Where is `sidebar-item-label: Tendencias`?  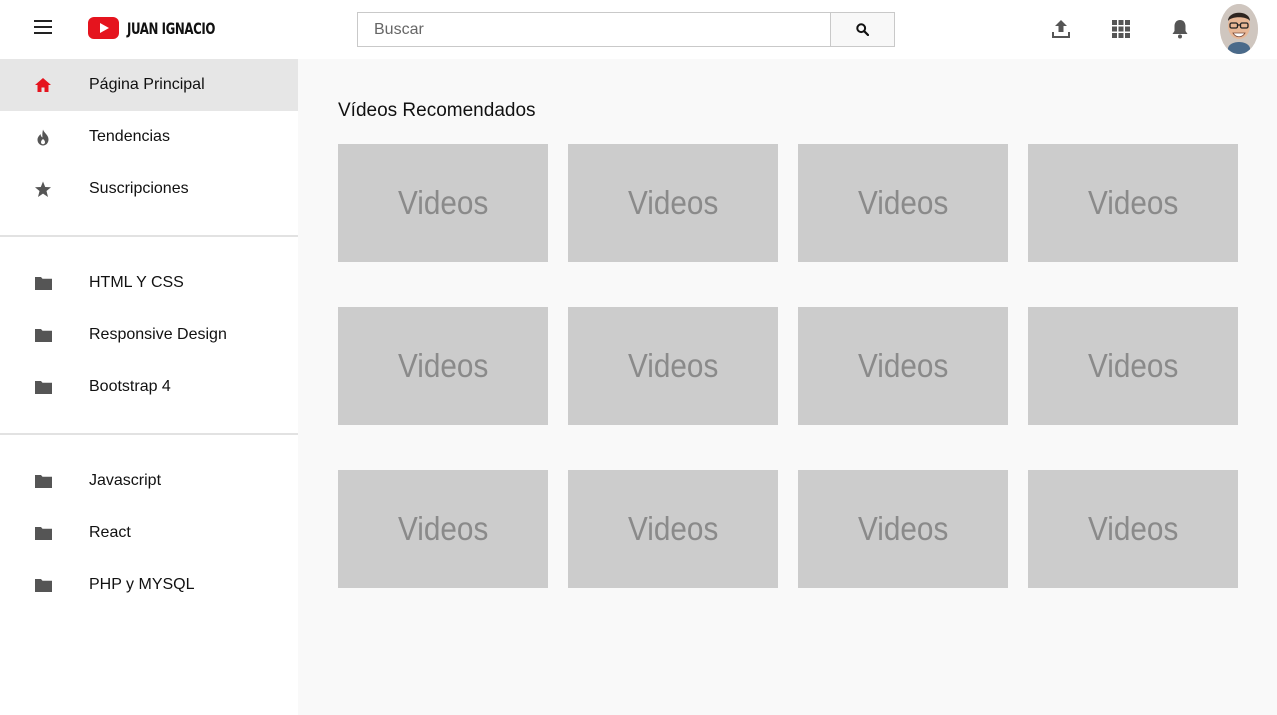
sidebar-item-label: Tendencias is located at coordinates (129, 136).